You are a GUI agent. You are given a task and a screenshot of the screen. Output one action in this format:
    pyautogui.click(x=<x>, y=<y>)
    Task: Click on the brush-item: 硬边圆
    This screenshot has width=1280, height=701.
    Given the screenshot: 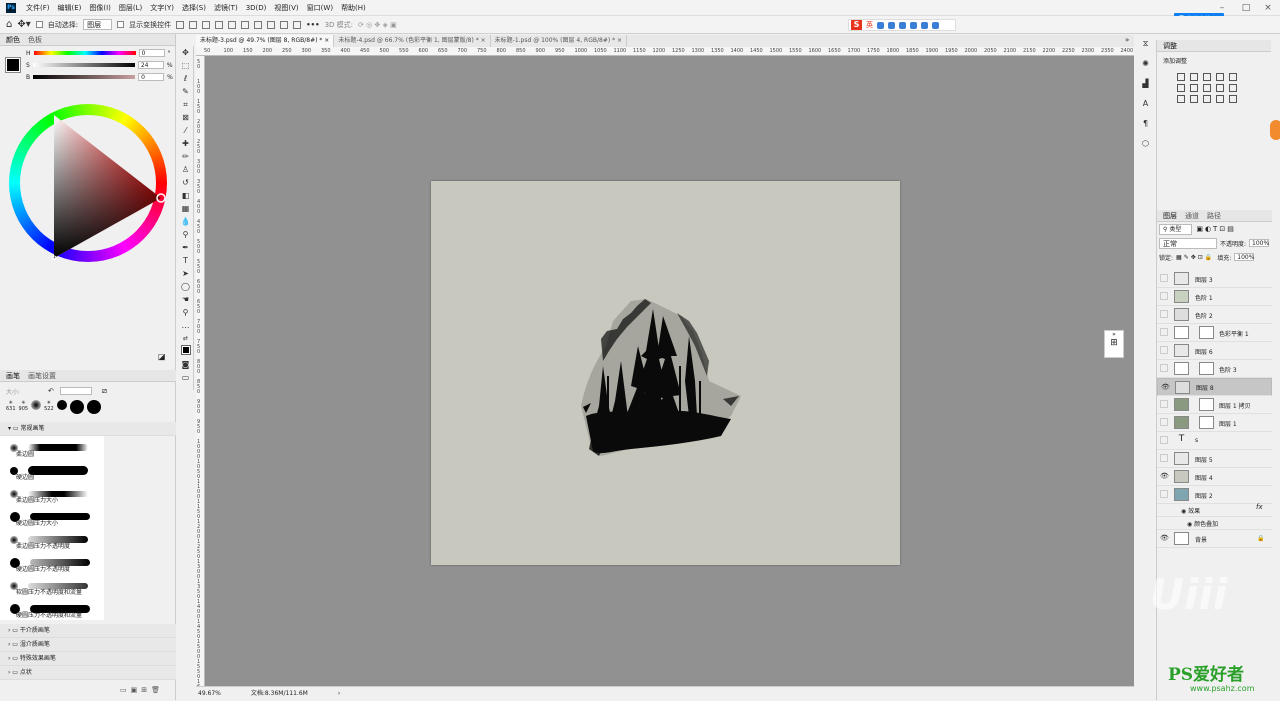 What is the action you would take?
    pyautogui.click(x=52, y=470)
    